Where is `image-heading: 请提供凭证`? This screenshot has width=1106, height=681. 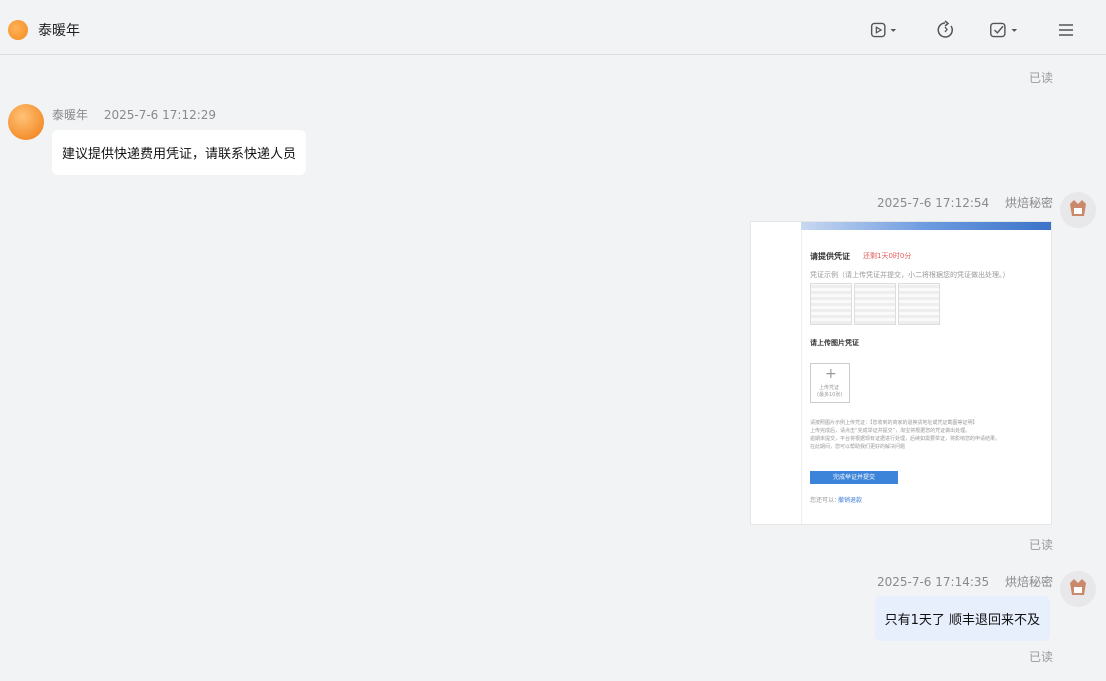 image-heading: 请提供凭证 is located at coordinates (830, 256).